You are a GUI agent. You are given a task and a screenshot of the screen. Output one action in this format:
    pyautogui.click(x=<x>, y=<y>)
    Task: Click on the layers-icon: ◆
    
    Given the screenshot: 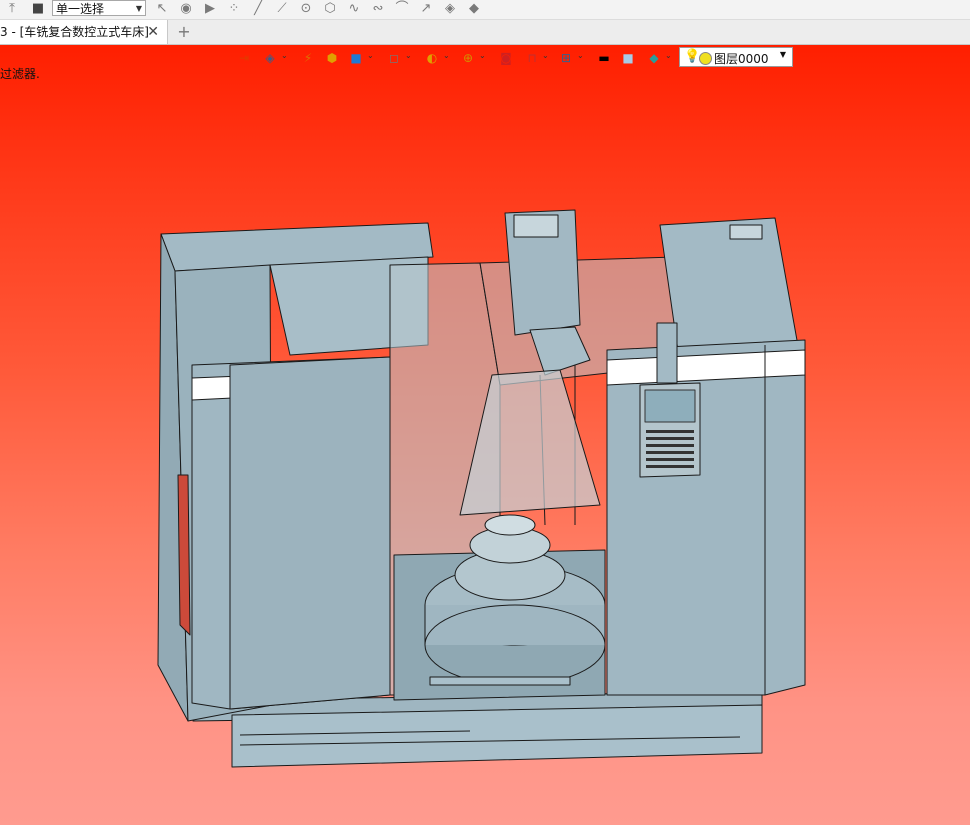 What is the action you would take?
    pyautogui.click(x=474, y=9)
    